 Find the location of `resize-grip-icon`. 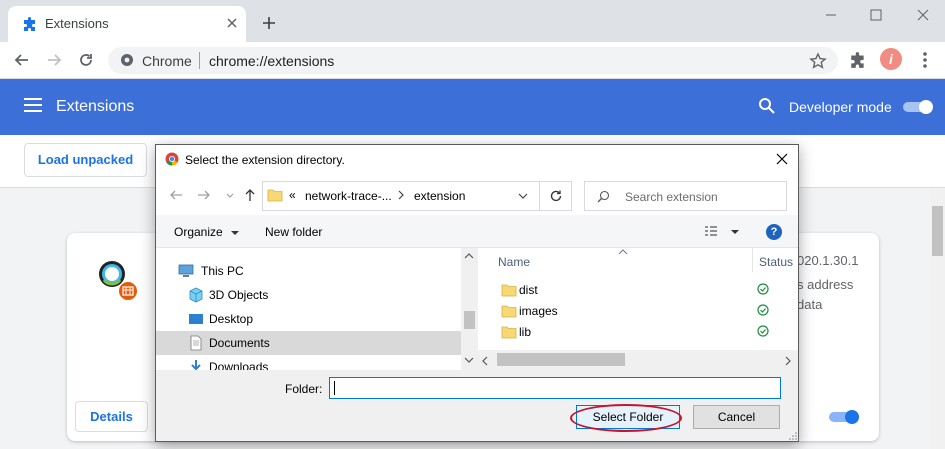

resize-grip-icon is located at coordinates (793, 436).